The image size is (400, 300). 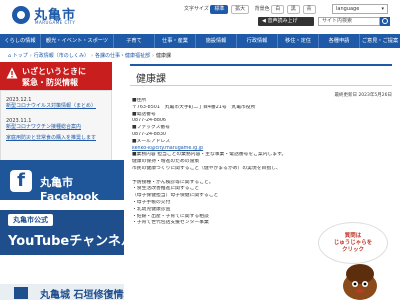 What do you see at coordinates (196, 9) in the screenshot?
I see `text-size-label: 文字サイズ` at bounding box center [196, 9].